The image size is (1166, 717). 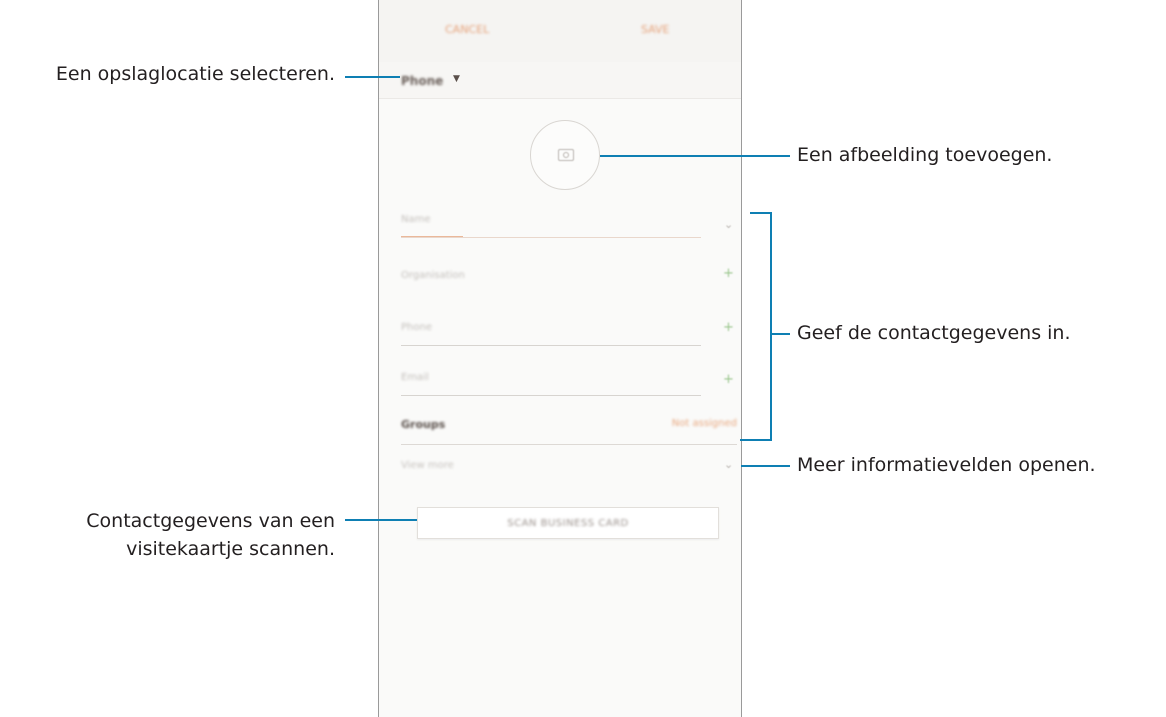 What do you see at coordinates (695, 156) in the screenshot?
I see `callout-image-leader` at bounding box center [695, 156].